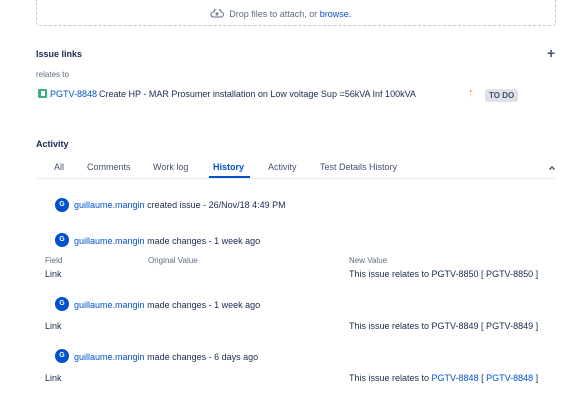 The width and height of the screenshot is (561, 394). Describe the element at coordinates (217, 13) in the screenshot. I see `upload-cloud-icon` at that location.